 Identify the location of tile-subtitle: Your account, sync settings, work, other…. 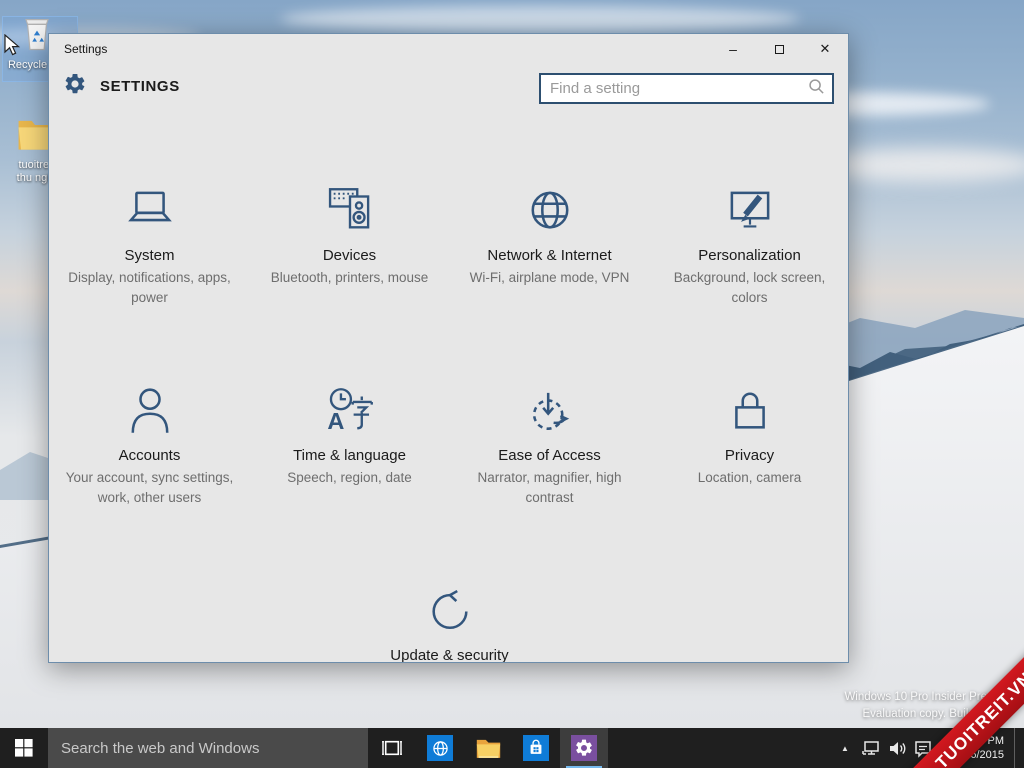
(149, 487).